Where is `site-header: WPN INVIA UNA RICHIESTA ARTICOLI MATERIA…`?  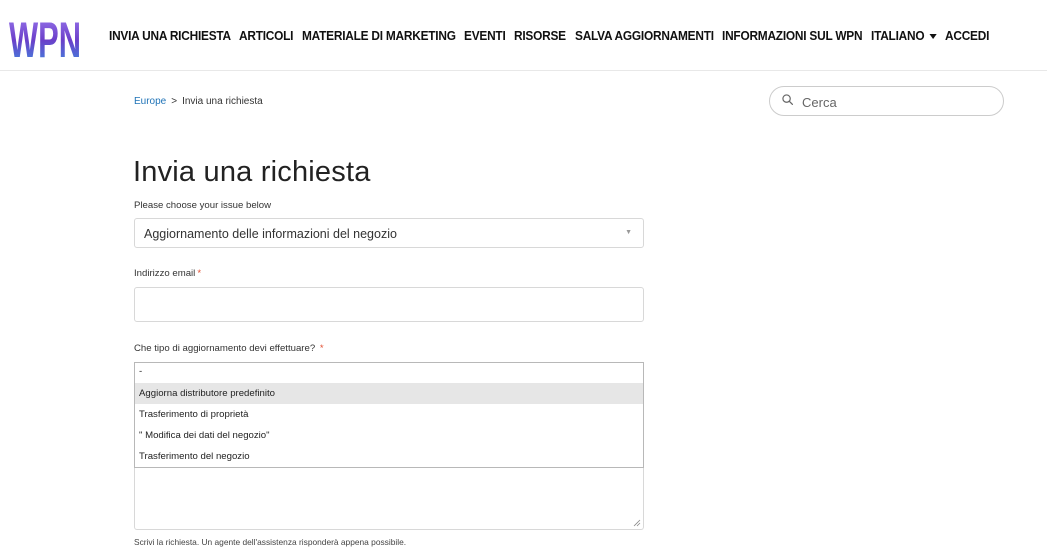 site-header: WPN INVIA UNA RICHIESTA ARTICOLI MATERIA… is located at coordinates (523, 35).